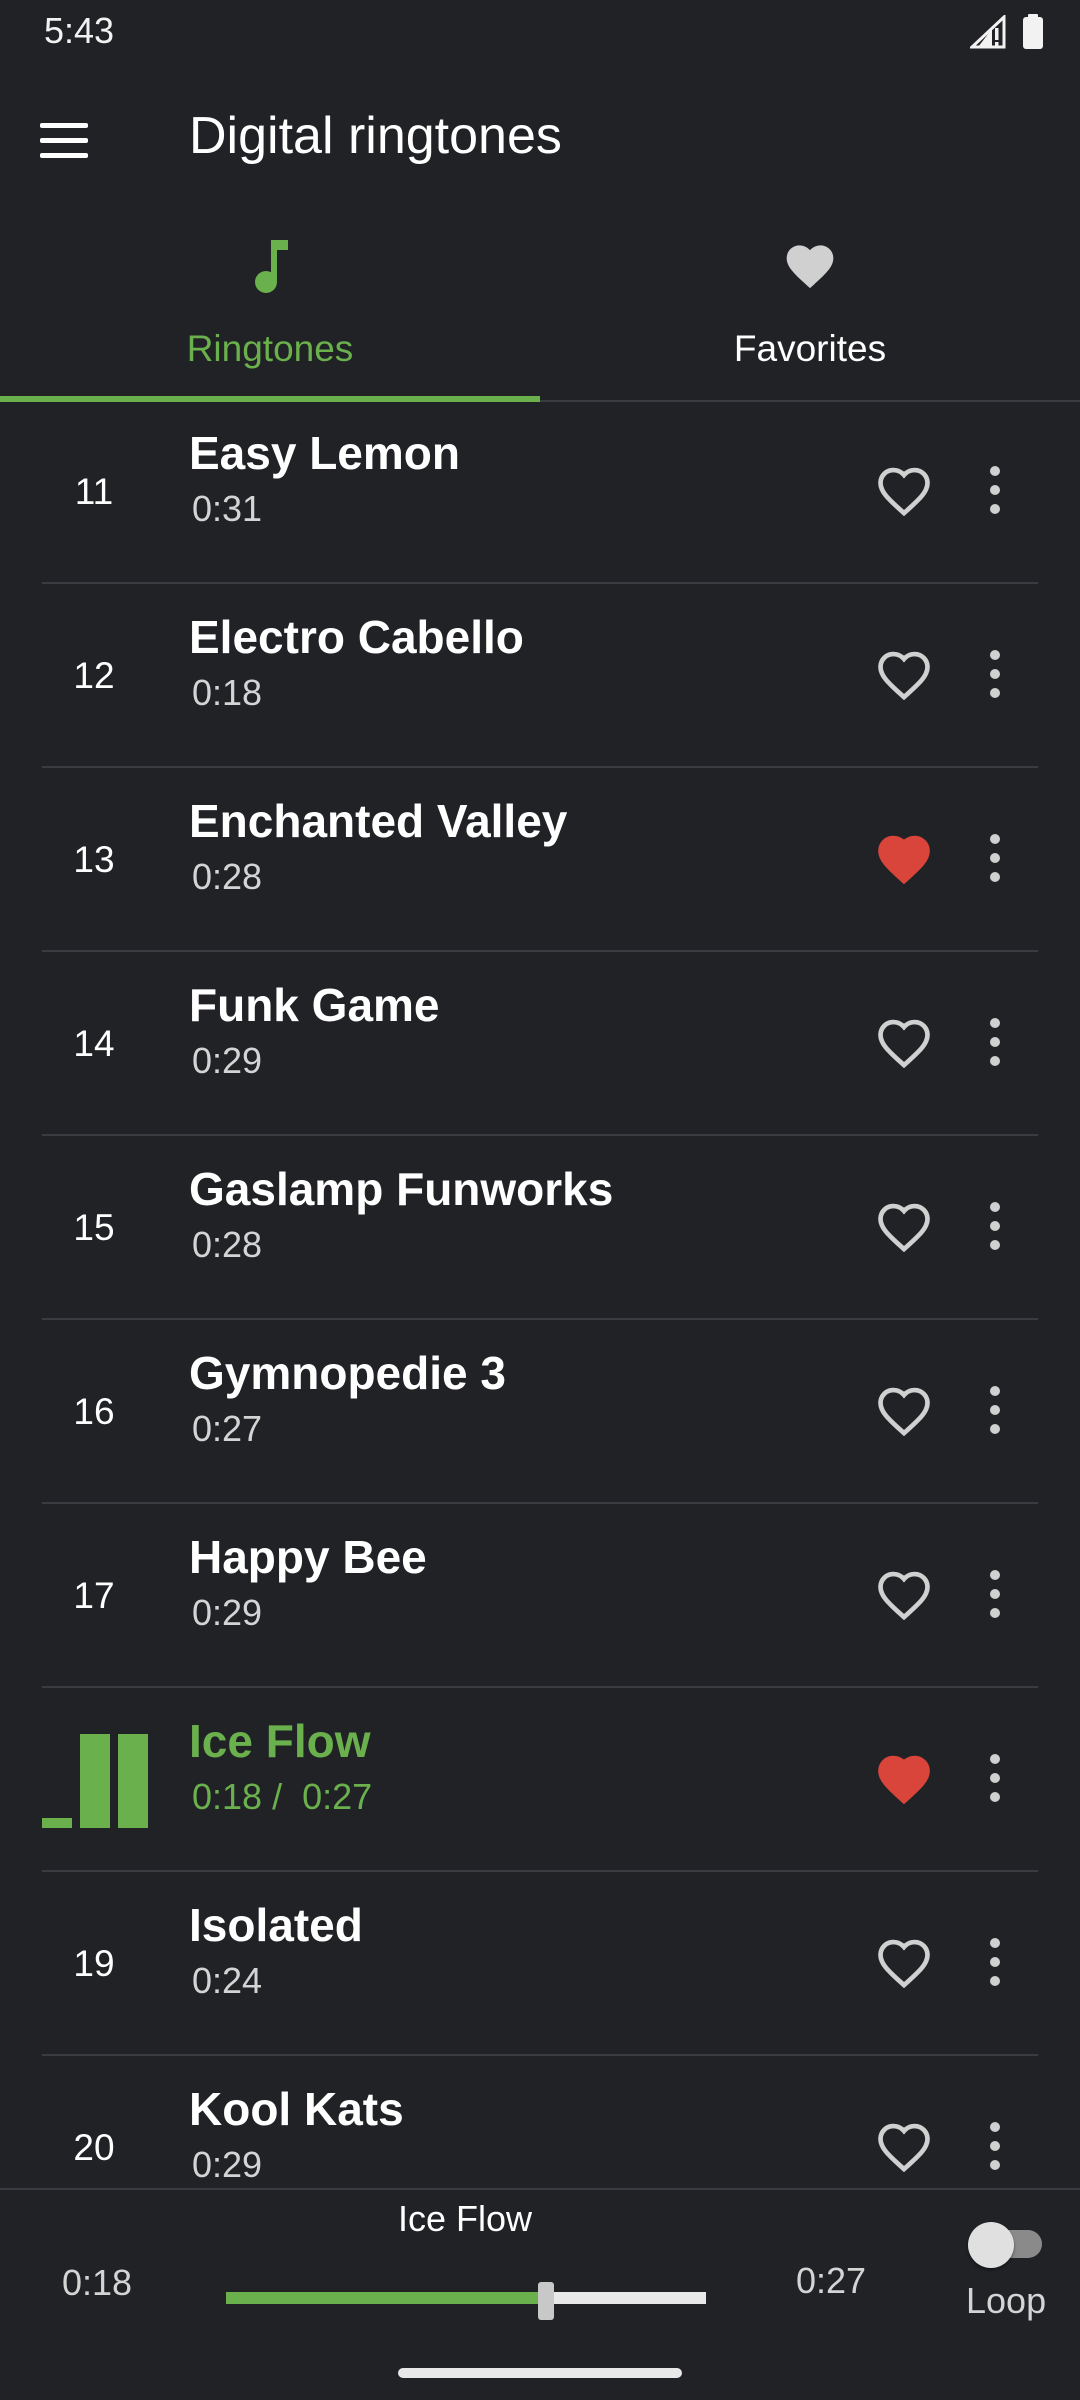  What do you see at coordinates (270, 348) in the screenshot?
I see `tab-label-ringtones: Ringtones` at bounding box center [270, 348].